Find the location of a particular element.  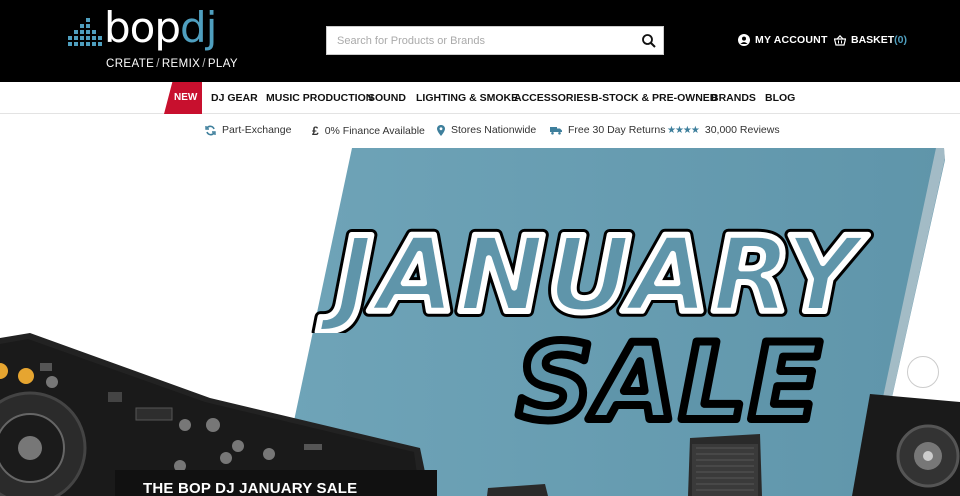

nav-new-badge: NEW is located at coordinates (183, 98).